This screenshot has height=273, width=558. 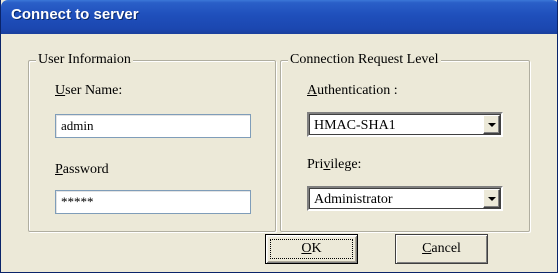 What do you see at coordinates (75, 14) in the screenshot?
I see `dialog-title: Connect to server` at bounding box center [75, 14].